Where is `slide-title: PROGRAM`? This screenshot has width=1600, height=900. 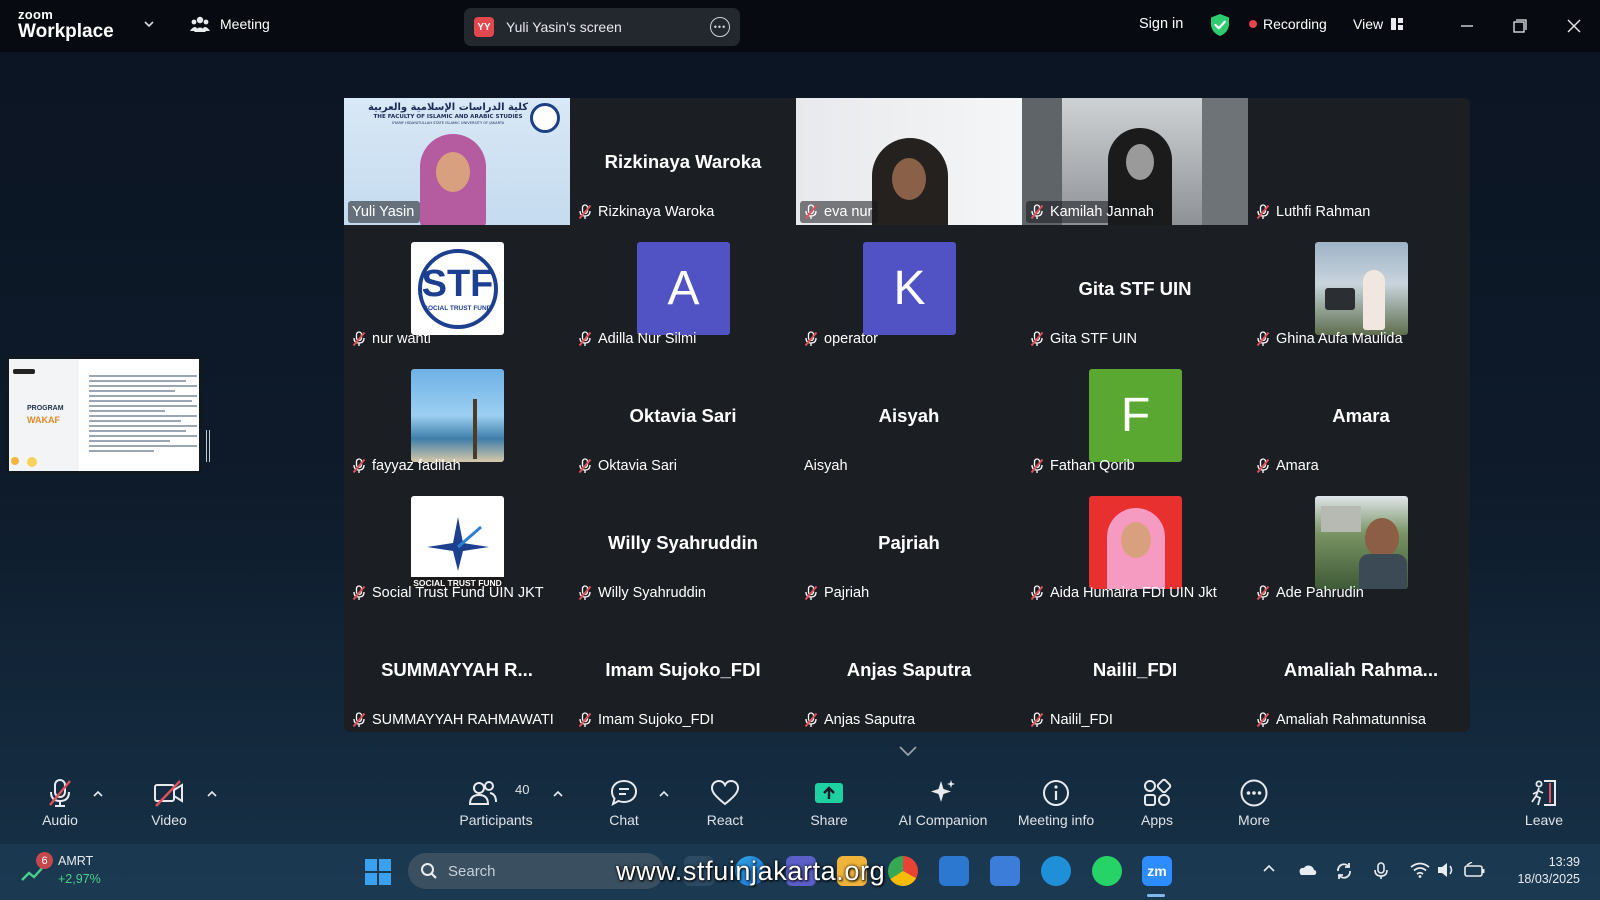
slide-title: PROGRAM is located at coordinates (45, 408).